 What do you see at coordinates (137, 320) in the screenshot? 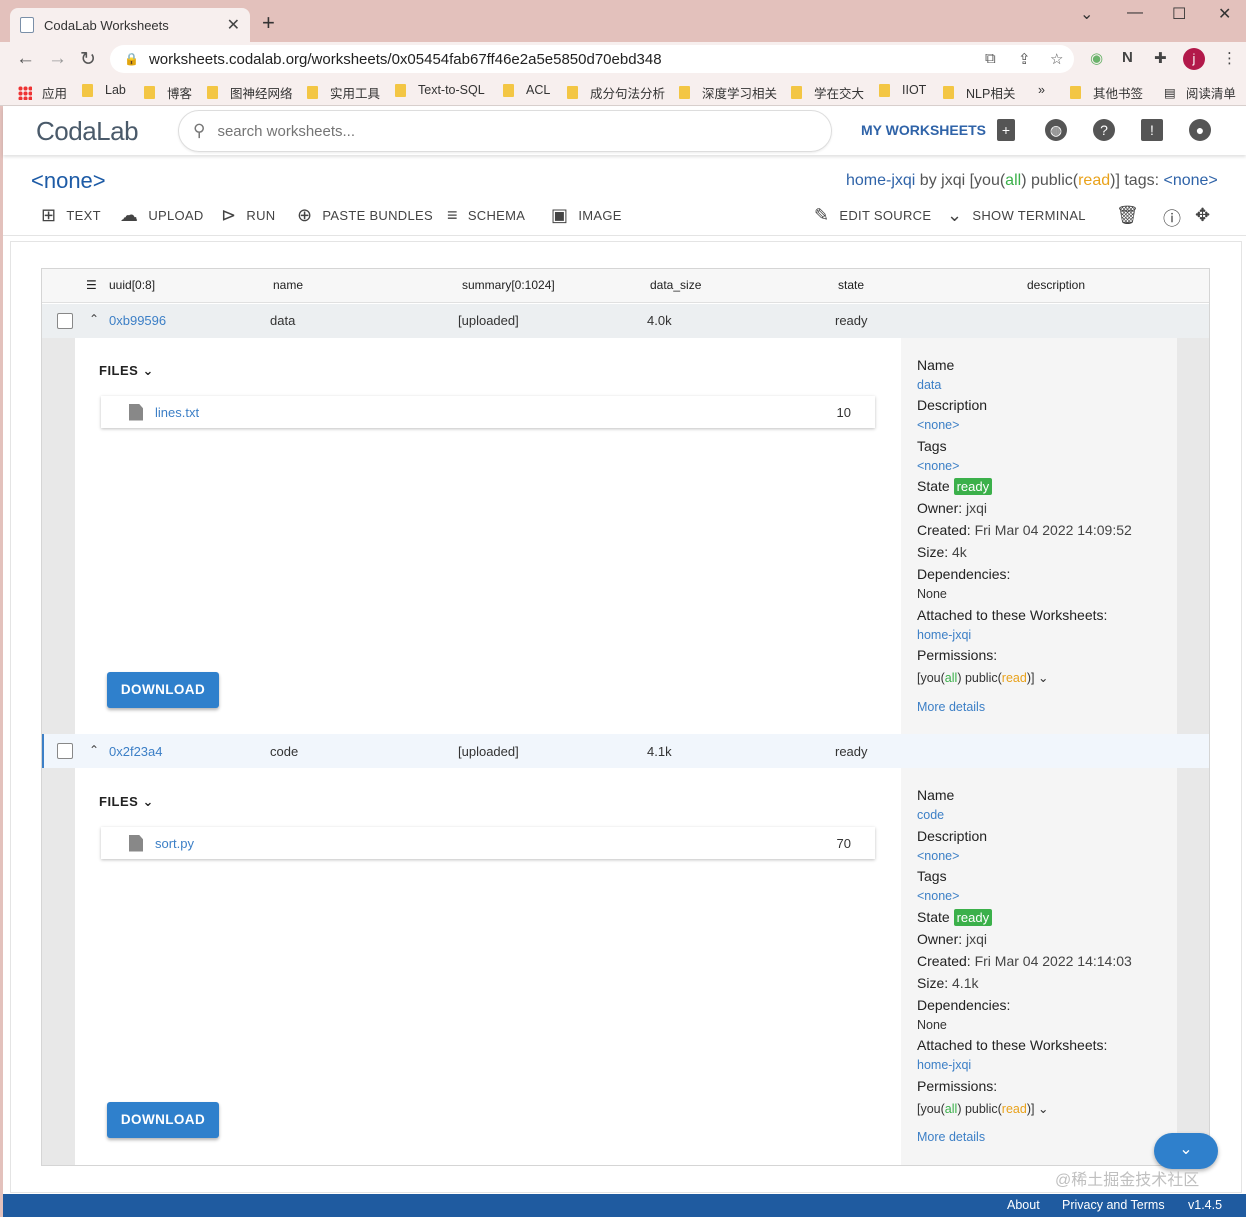
I see `bundle-uuid-link: 0xb99596` at bounding box center [137, 320].